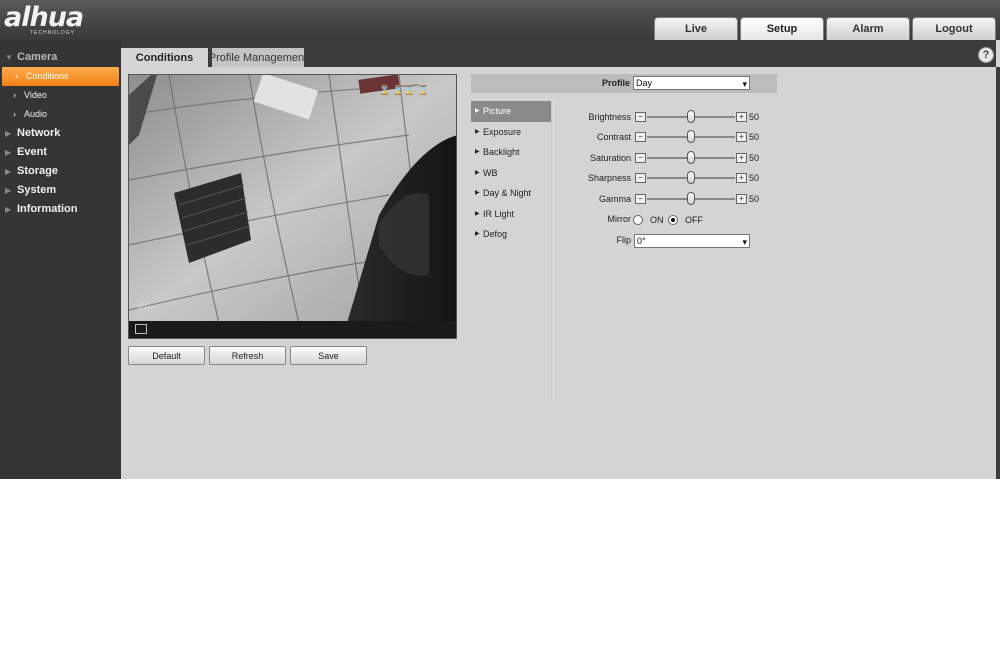  I want to click on sidebar-item-audio: › Audio, so click(60, 114).